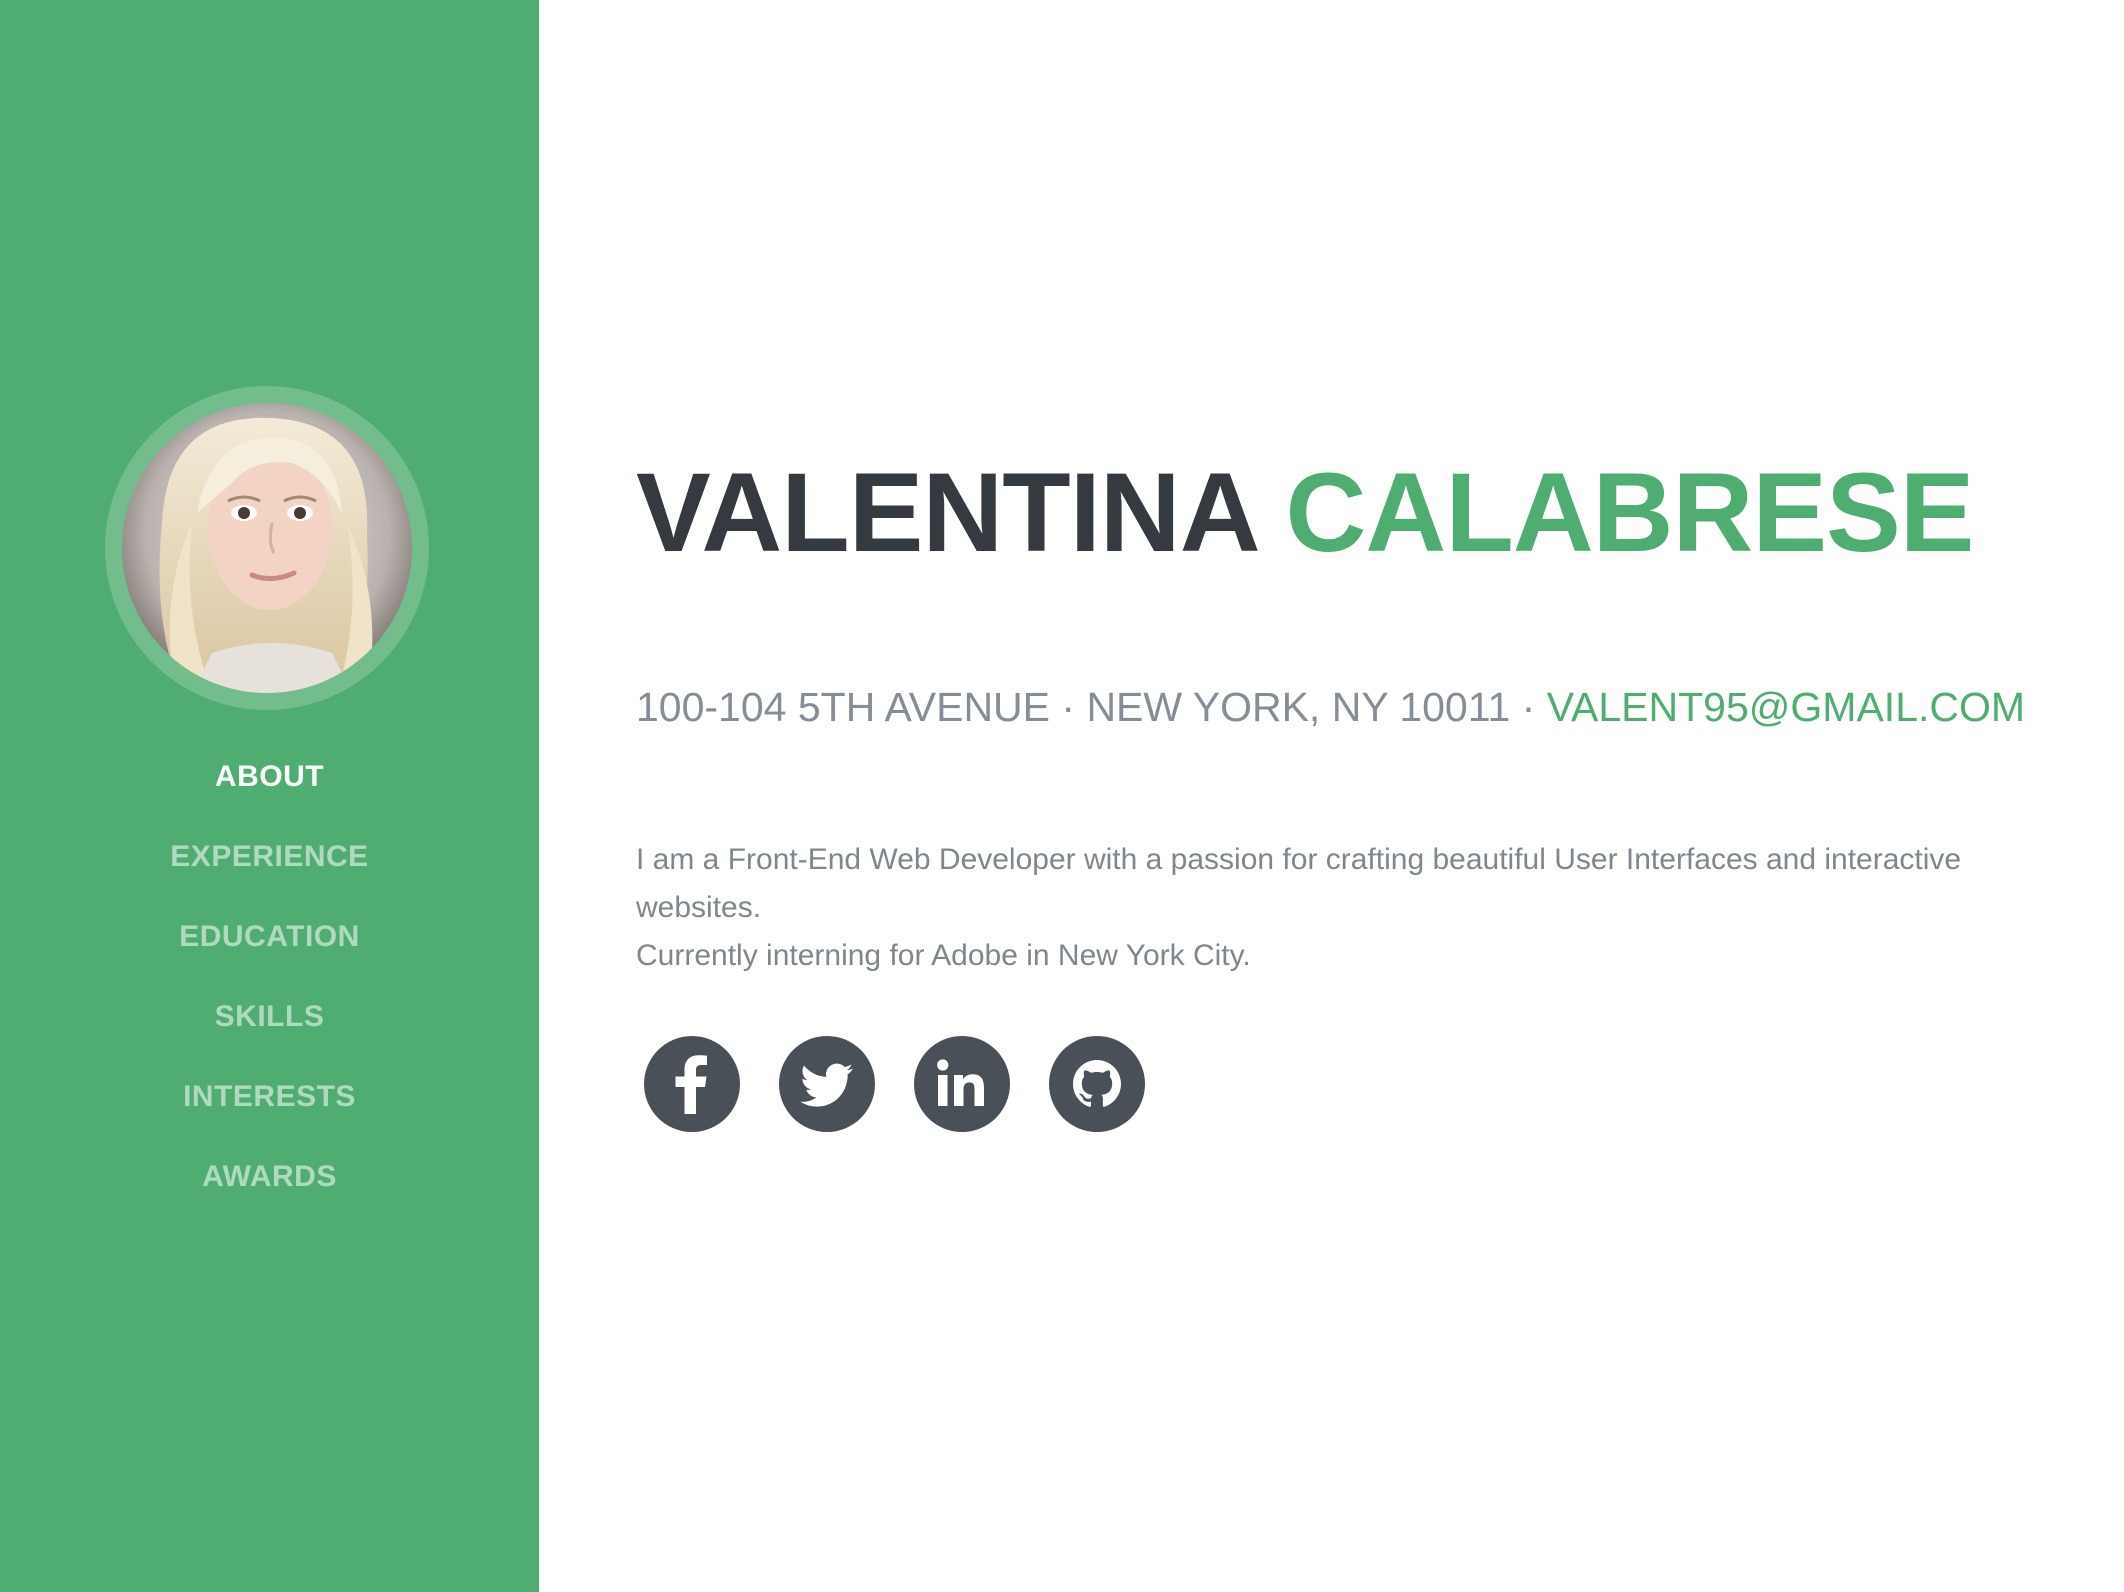  I want to click on nav-link-interests: INTERESTS, so click(269, 1097).